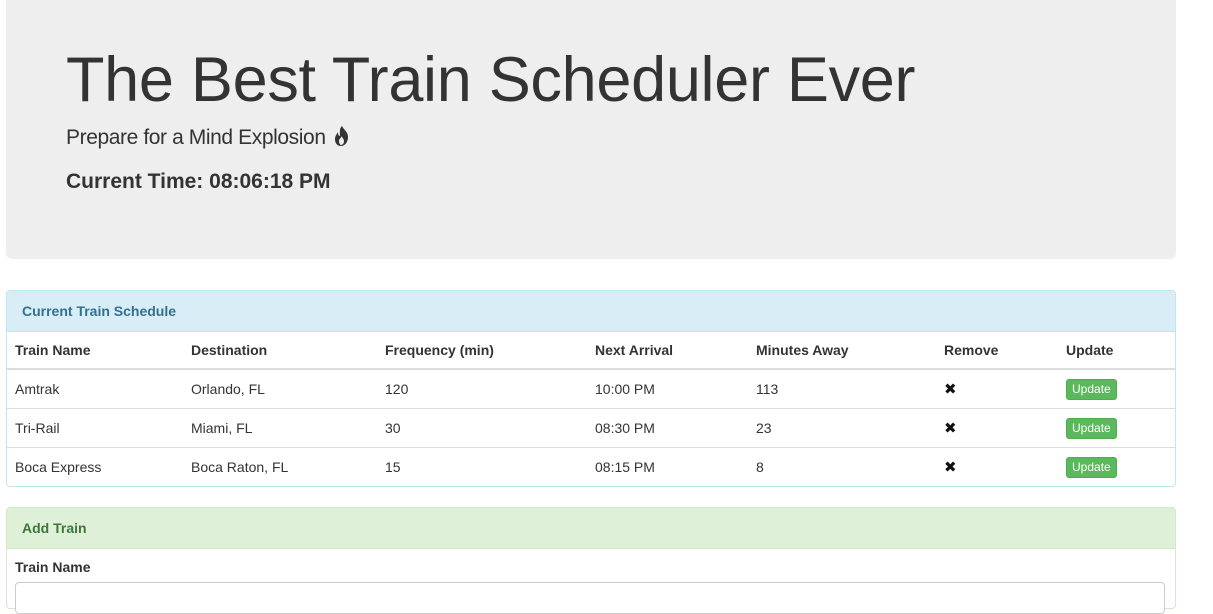 This screenshot has width=1213, height=614. What do you see at coordinates (767, 389) in the screenshot?
I see `cell-minutes-away: 113` at bounding box center [767, 389].